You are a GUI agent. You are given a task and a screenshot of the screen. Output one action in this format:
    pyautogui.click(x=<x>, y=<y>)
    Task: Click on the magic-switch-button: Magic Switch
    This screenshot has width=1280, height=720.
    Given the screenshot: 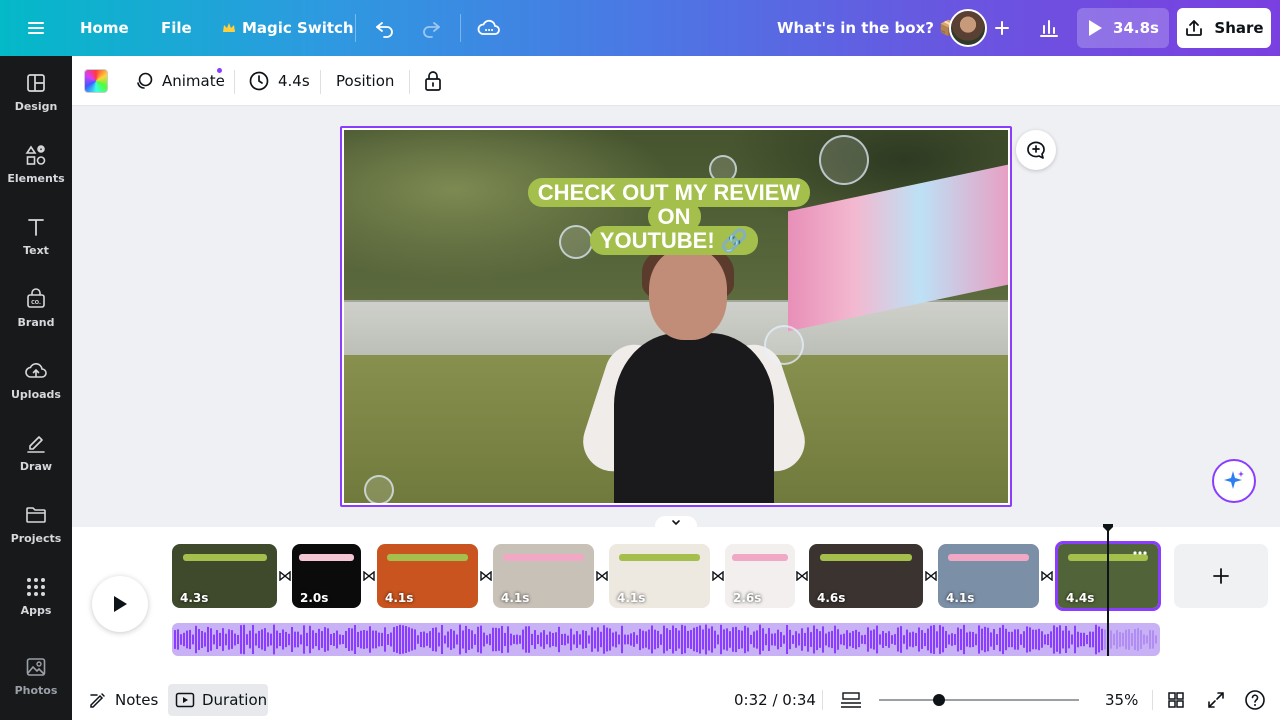 What is the action you would take?
    pyautogui.click(x=288, y=28)
    